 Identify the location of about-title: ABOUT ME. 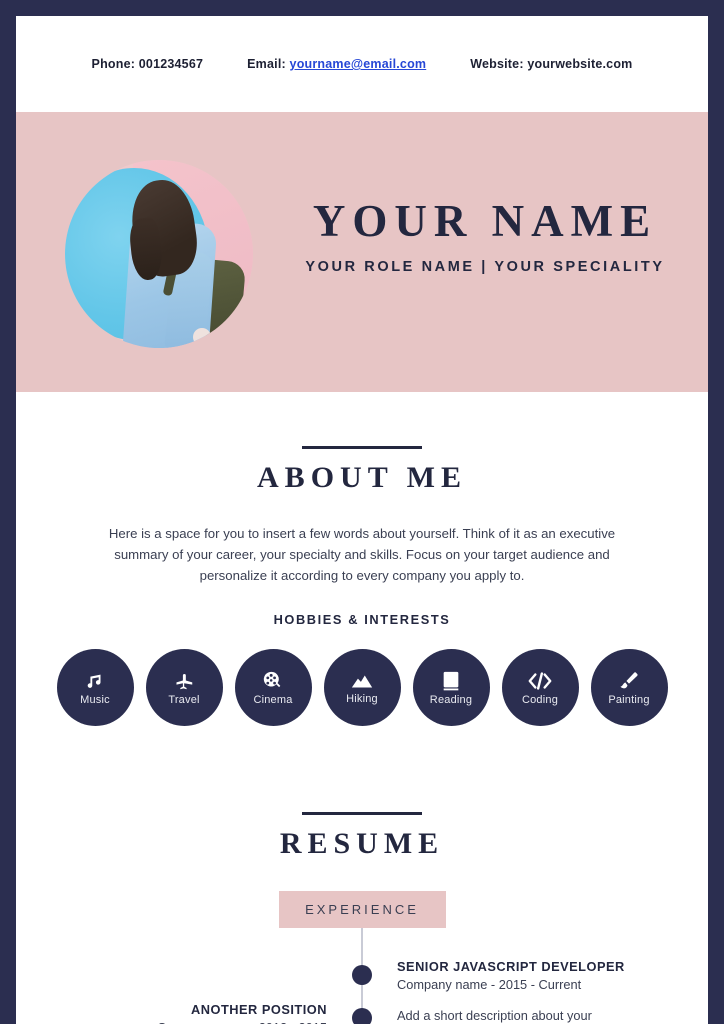
(362, 477).